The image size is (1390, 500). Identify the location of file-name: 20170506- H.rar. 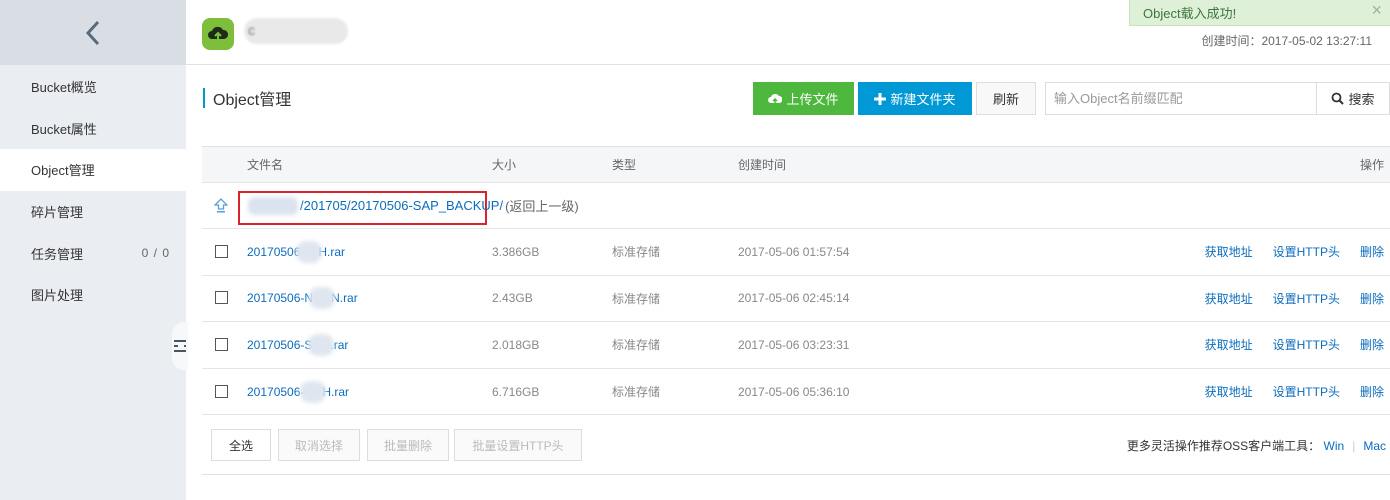
(298, 392).